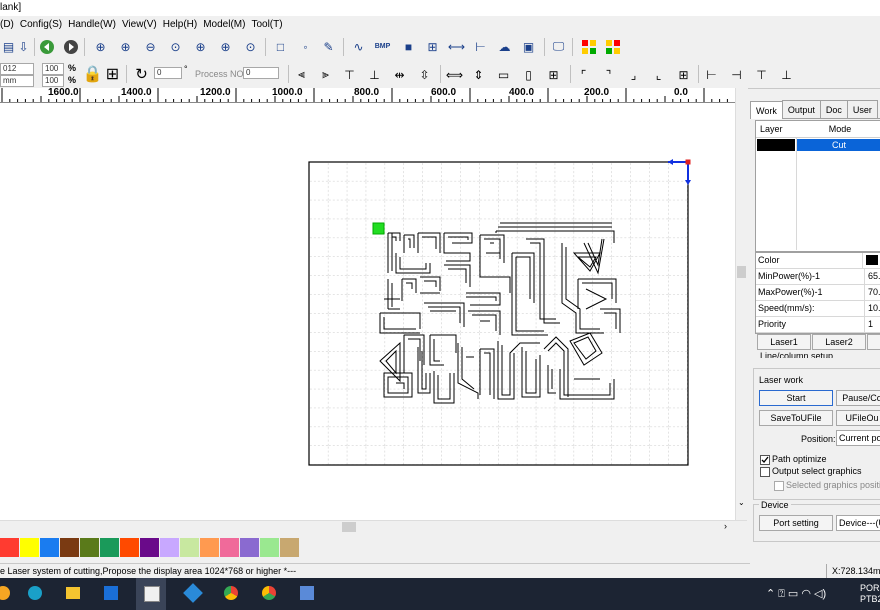  What do you see at coordinates (504, 46) in the screenshot?
I see `cloud-icon: ☁` at bounding box center [504, 46].